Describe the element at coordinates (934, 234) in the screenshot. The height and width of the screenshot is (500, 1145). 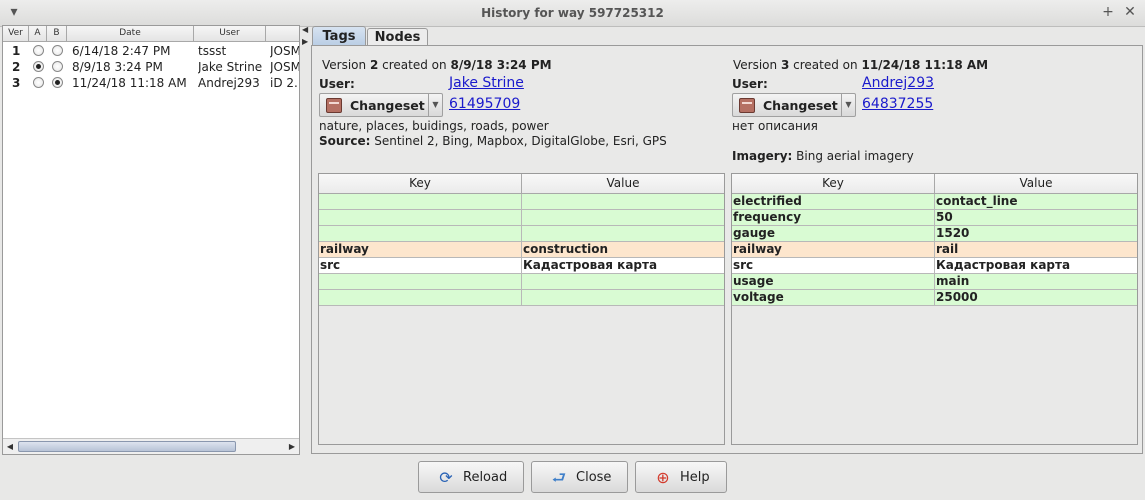
I see `tag-row: gauge 1520` at that location.